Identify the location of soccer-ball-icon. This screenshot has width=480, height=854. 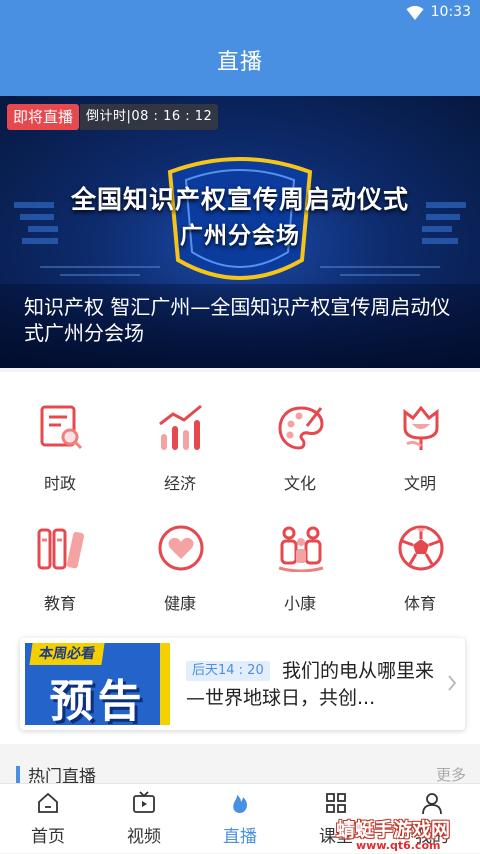
(421, 548).